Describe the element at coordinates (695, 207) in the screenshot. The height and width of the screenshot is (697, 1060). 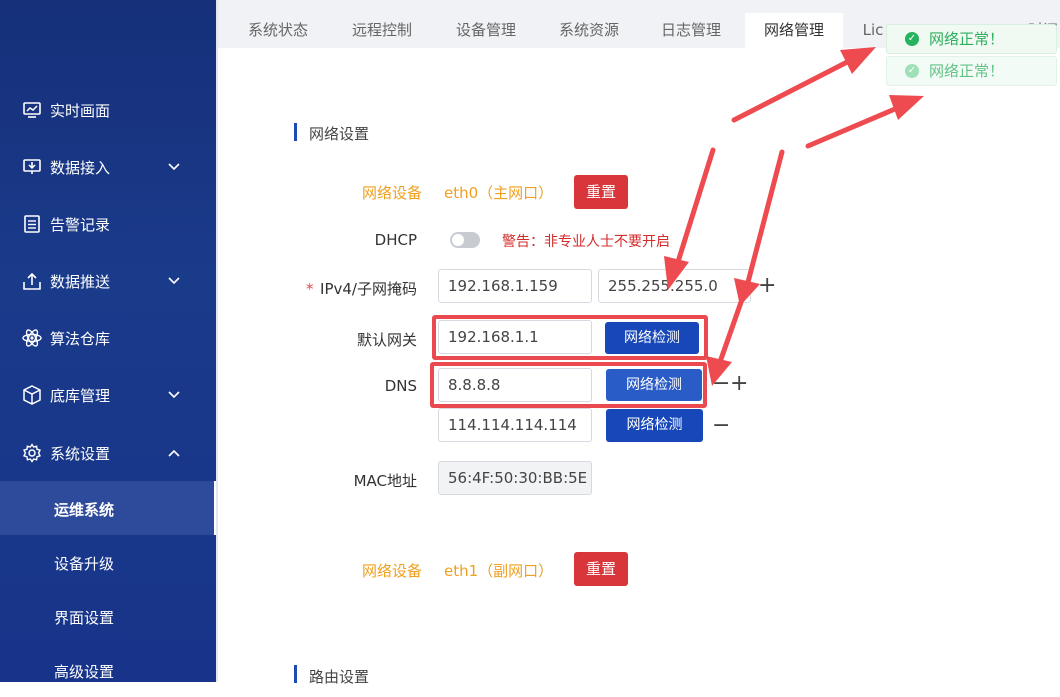
I see `arrow-to-gateway-check` at that location.